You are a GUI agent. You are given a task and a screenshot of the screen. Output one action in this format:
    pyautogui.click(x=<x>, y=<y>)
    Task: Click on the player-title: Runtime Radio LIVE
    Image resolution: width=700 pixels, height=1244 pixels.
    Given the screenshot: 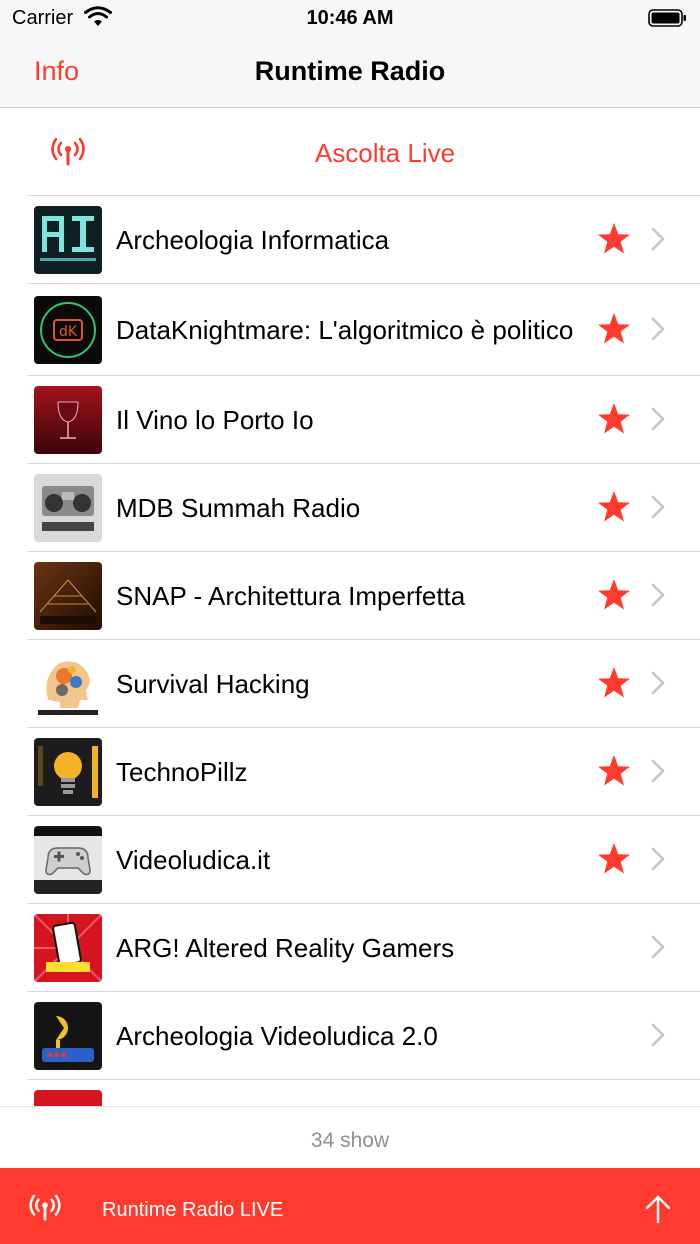 What is the action you would take?
    pyautogui.click(x=193, y=1210)
    